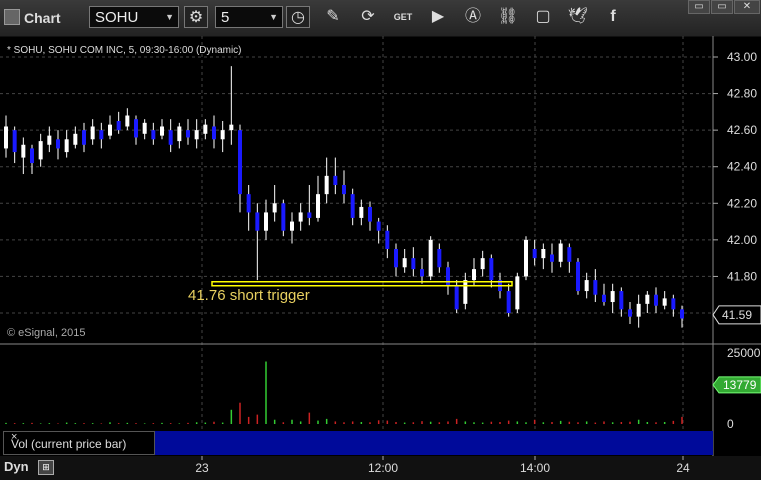 The height and width of the screenshot is (480, 761). I want to click on price-tick-label: 42.20, so click(742, 203).